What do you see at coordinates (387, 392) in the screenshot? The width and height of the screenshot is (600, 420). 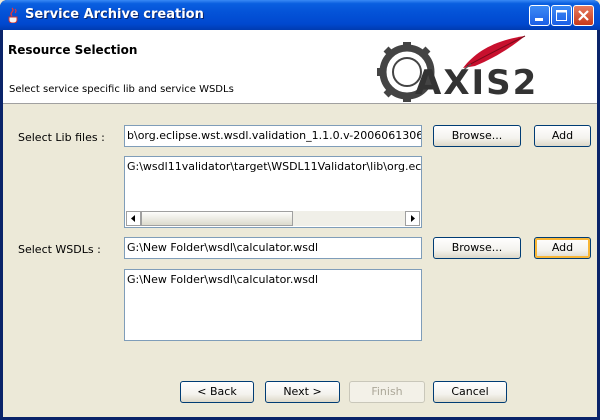 I see `finish-button: Finish` at bounding box center [387, 392].